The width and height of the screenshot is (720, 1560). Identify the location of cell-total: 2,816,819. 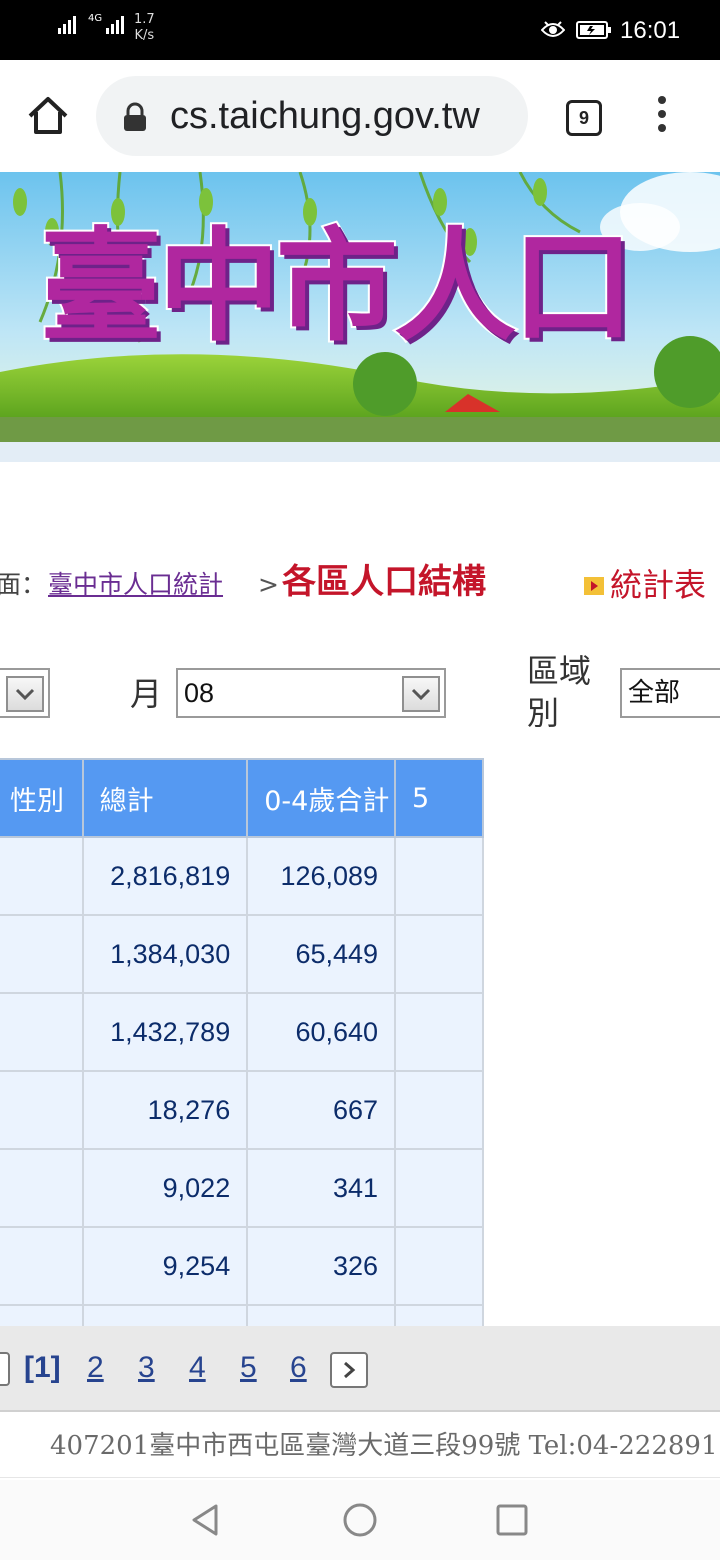
(165, 876).